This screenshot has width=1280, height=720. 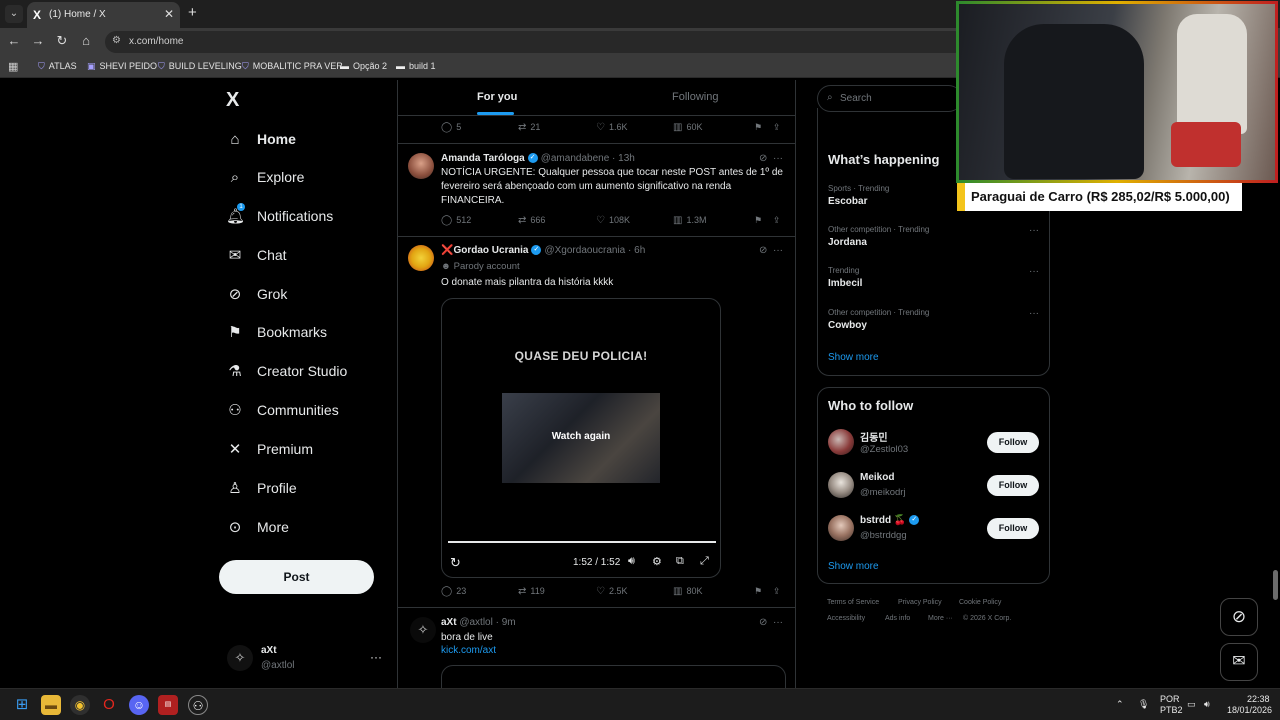 I want to click on post-author: Amanda Taróloga ✓ @amandabene · 13h, so click(x=538, y=158).